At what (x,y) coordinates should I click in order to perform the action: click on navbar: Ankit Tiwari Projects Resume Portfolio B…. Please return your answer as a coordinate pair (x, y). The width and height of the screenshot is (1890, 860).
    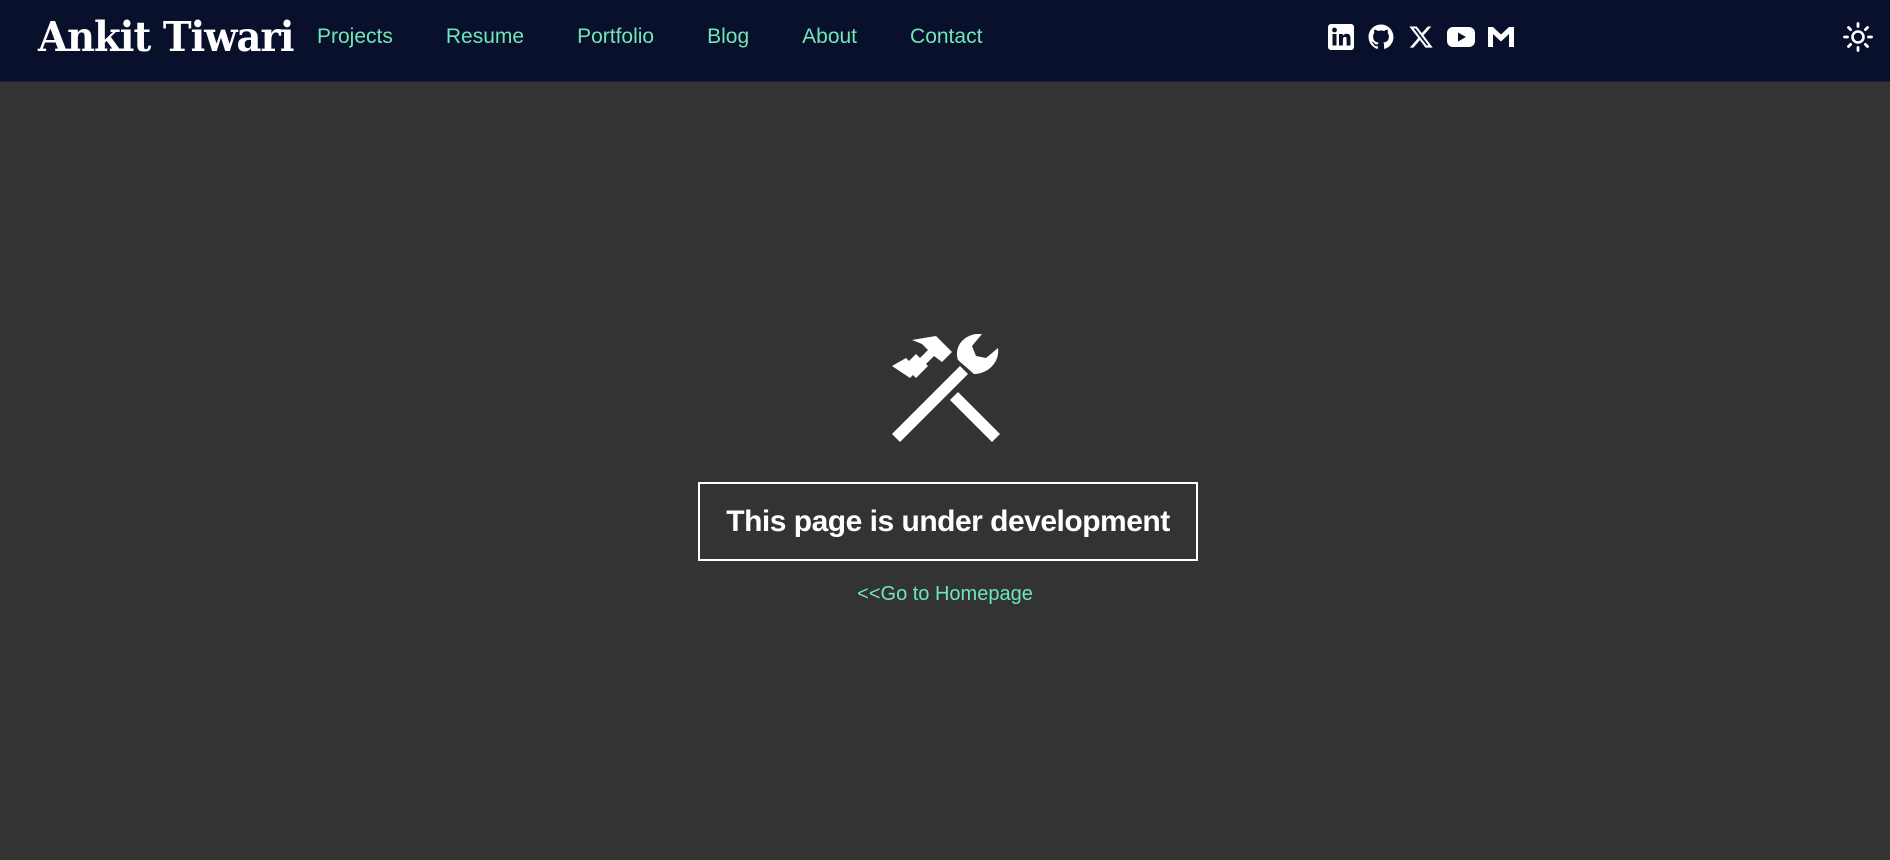
    Looking at the image, I should click on (945, 41).